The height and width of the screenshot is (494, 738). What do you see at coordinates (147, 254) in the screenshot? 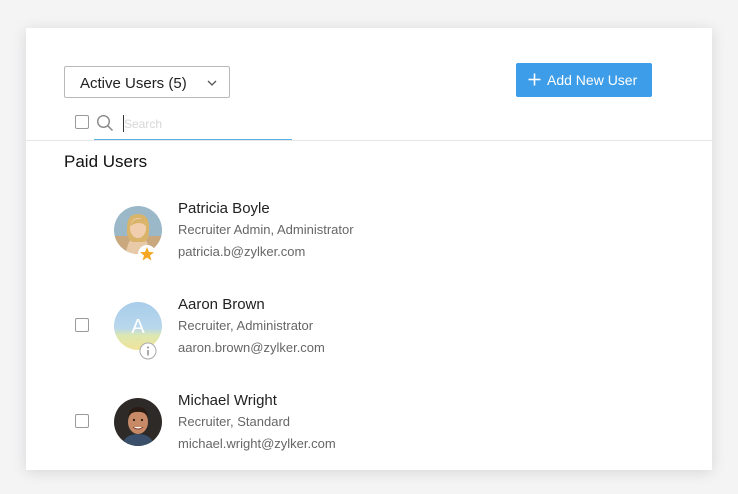
I see `star-icon` at bounding box center [147, 254].